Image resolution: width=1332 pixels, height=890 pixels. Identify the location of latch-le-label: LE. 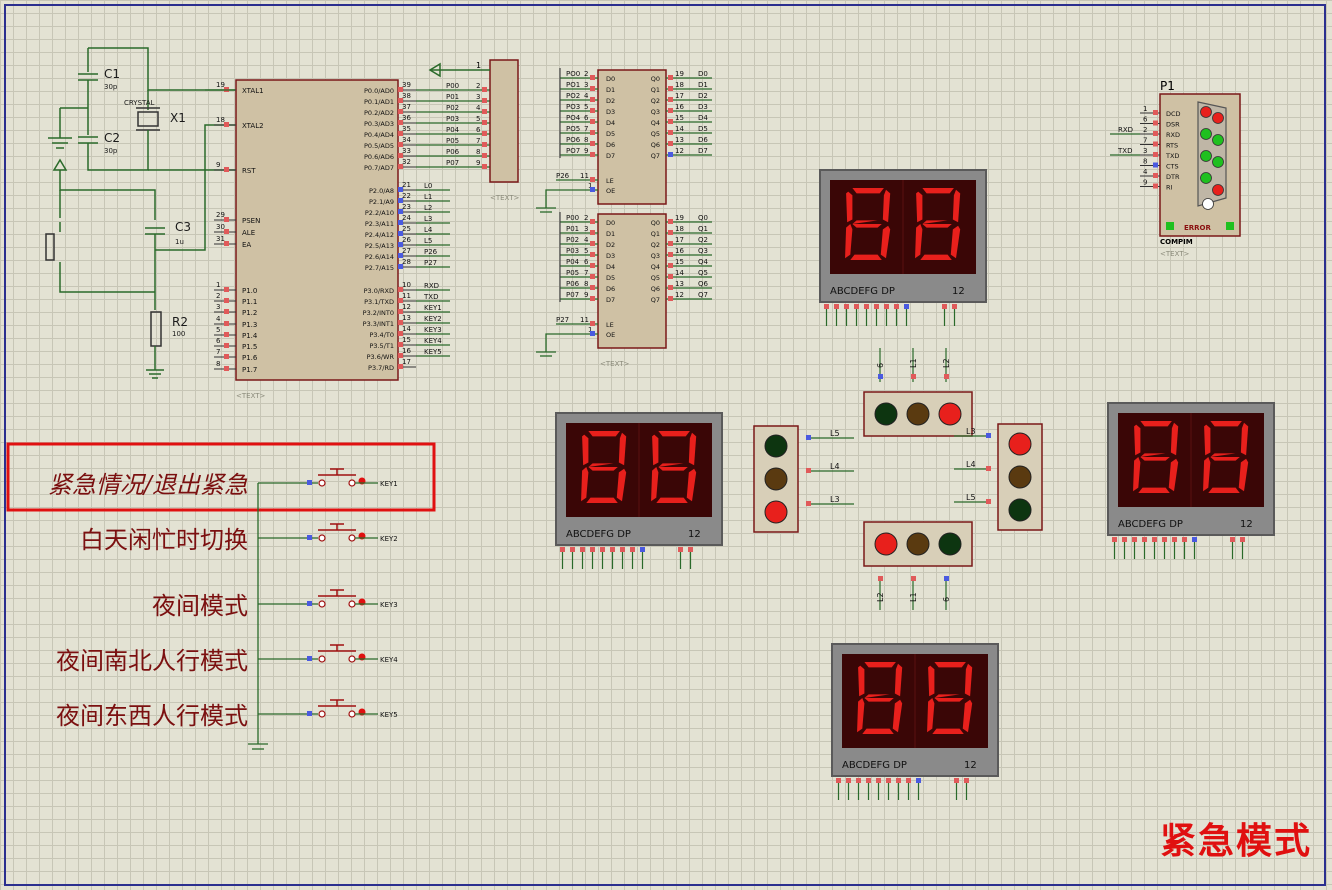
(610, 181).